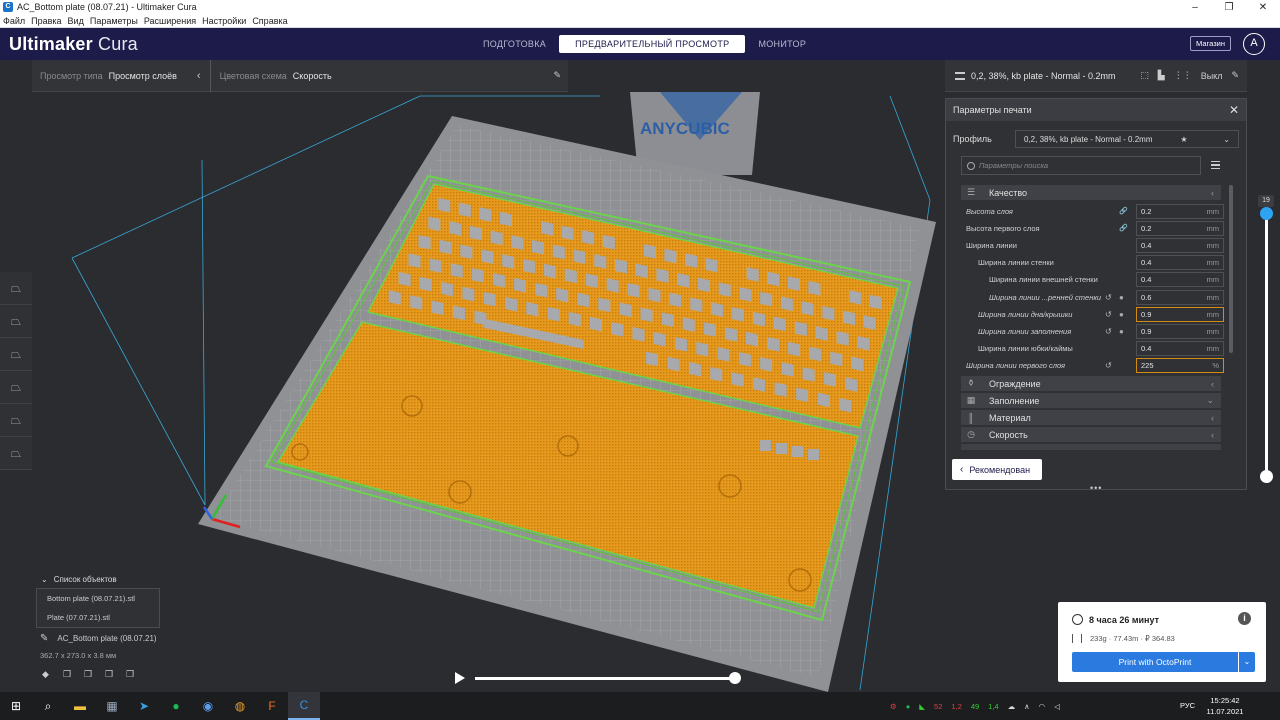 The width and height of the screenshot is (1280, 720). What do you see at coordinates (1057, 706) in the screenshot?
I see `tray-volume-icon: ◁` at bounding box center [1057, 706].